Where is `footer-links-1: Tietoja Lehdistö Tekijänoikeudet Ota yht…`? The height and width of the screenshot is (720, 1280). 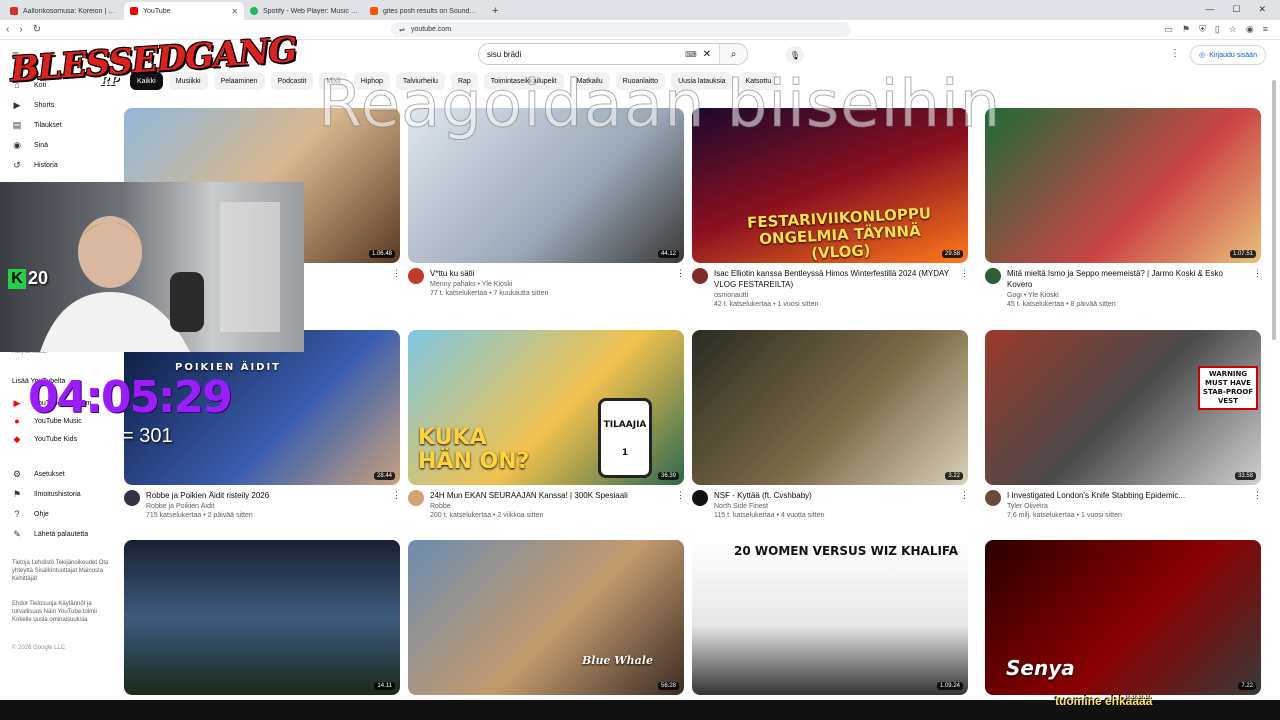
footer-links-1: Tietoja Lehdistö Tekijänoikeudet Ota yht… is located at coordinates (62, 571).